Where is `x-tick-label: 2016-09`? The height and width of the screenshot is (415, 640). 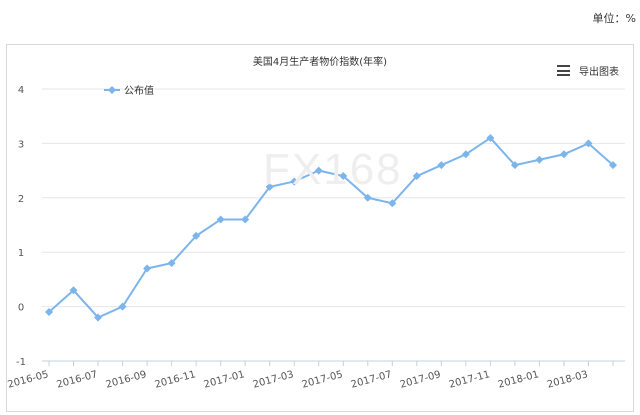
x-tick-label: 2016-09 is located at coordinates (126, 379).